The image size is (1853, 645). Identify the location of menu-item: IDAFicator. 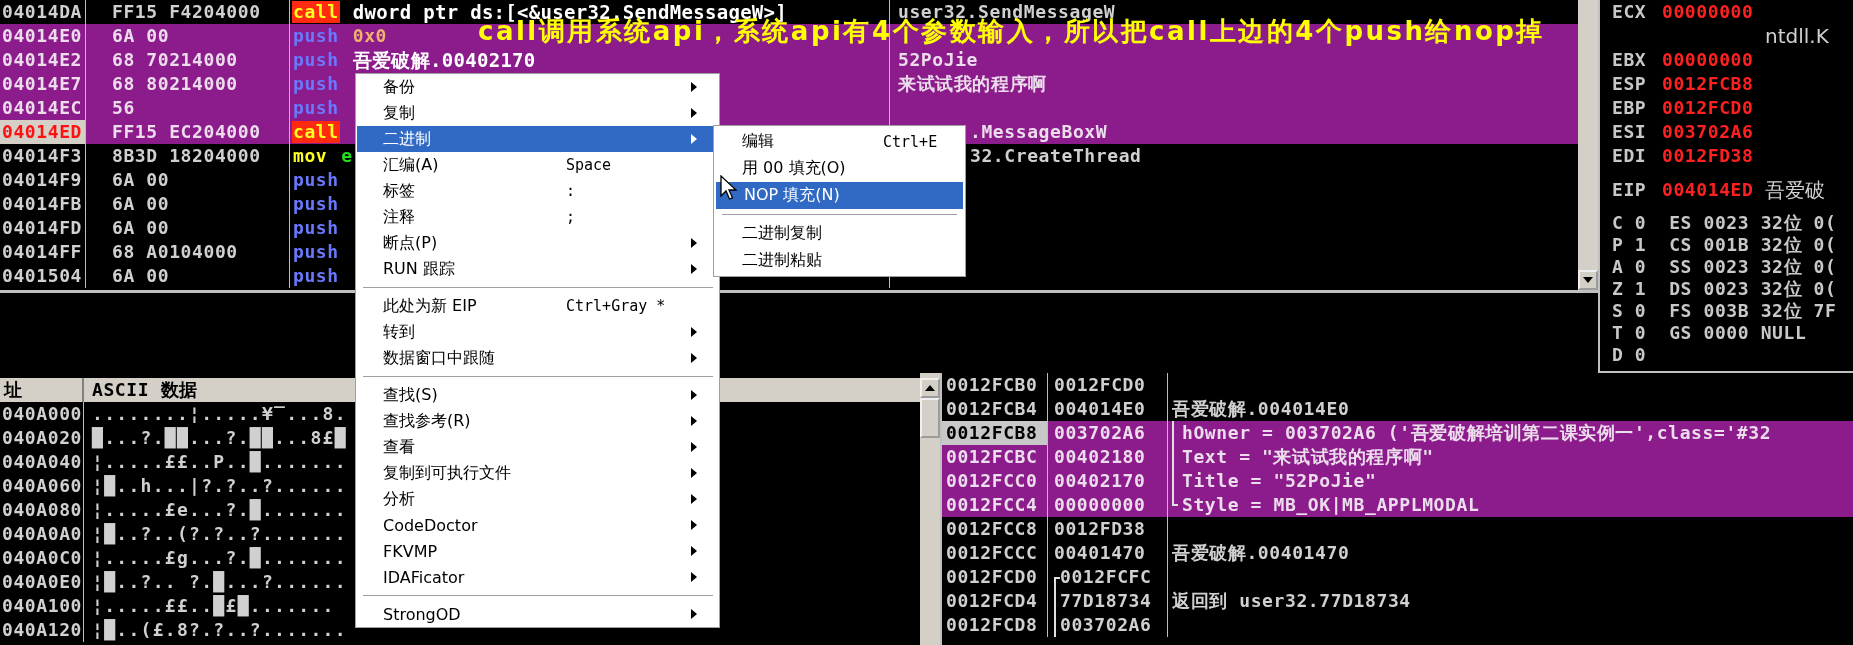
(535, 577).